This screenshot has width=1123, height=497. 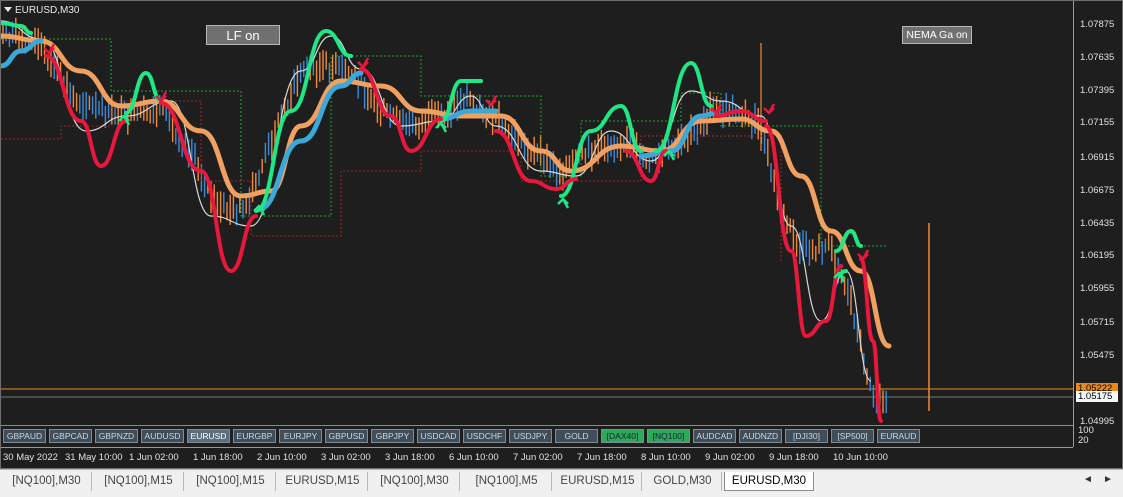 What do you see at coordinates (24, 436) in the screenshot?
I see `symbol-button-gbpaud: GBPAUD` at bounding box center [24, 436].